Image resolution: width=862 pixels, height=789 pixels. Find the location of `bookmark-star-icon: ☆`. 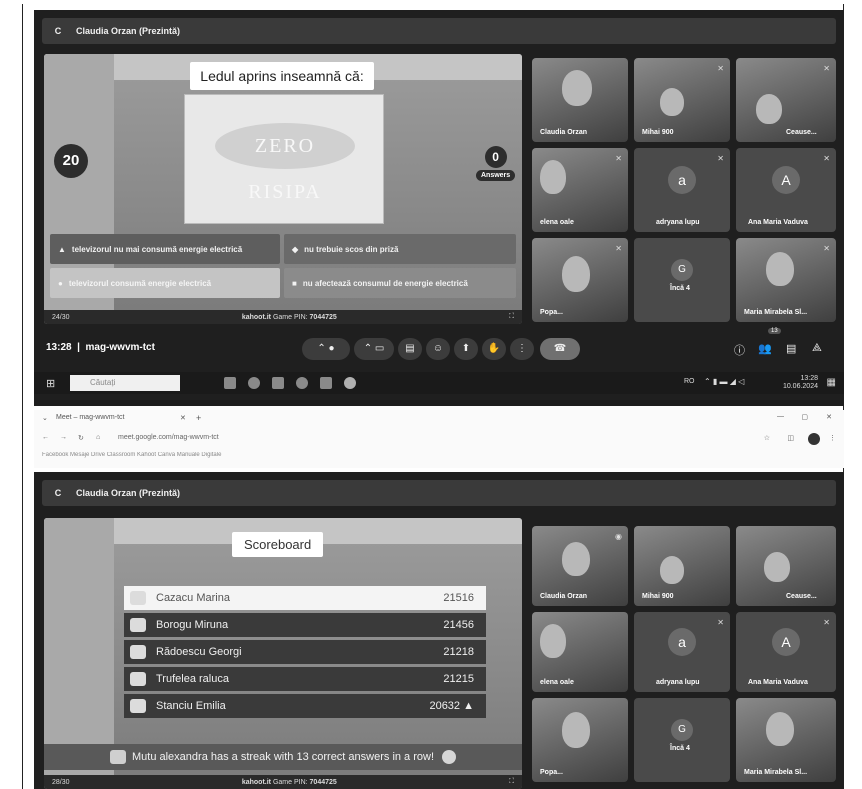

bookmark-star-icon: ☆ is located at coordinates (767, 438).